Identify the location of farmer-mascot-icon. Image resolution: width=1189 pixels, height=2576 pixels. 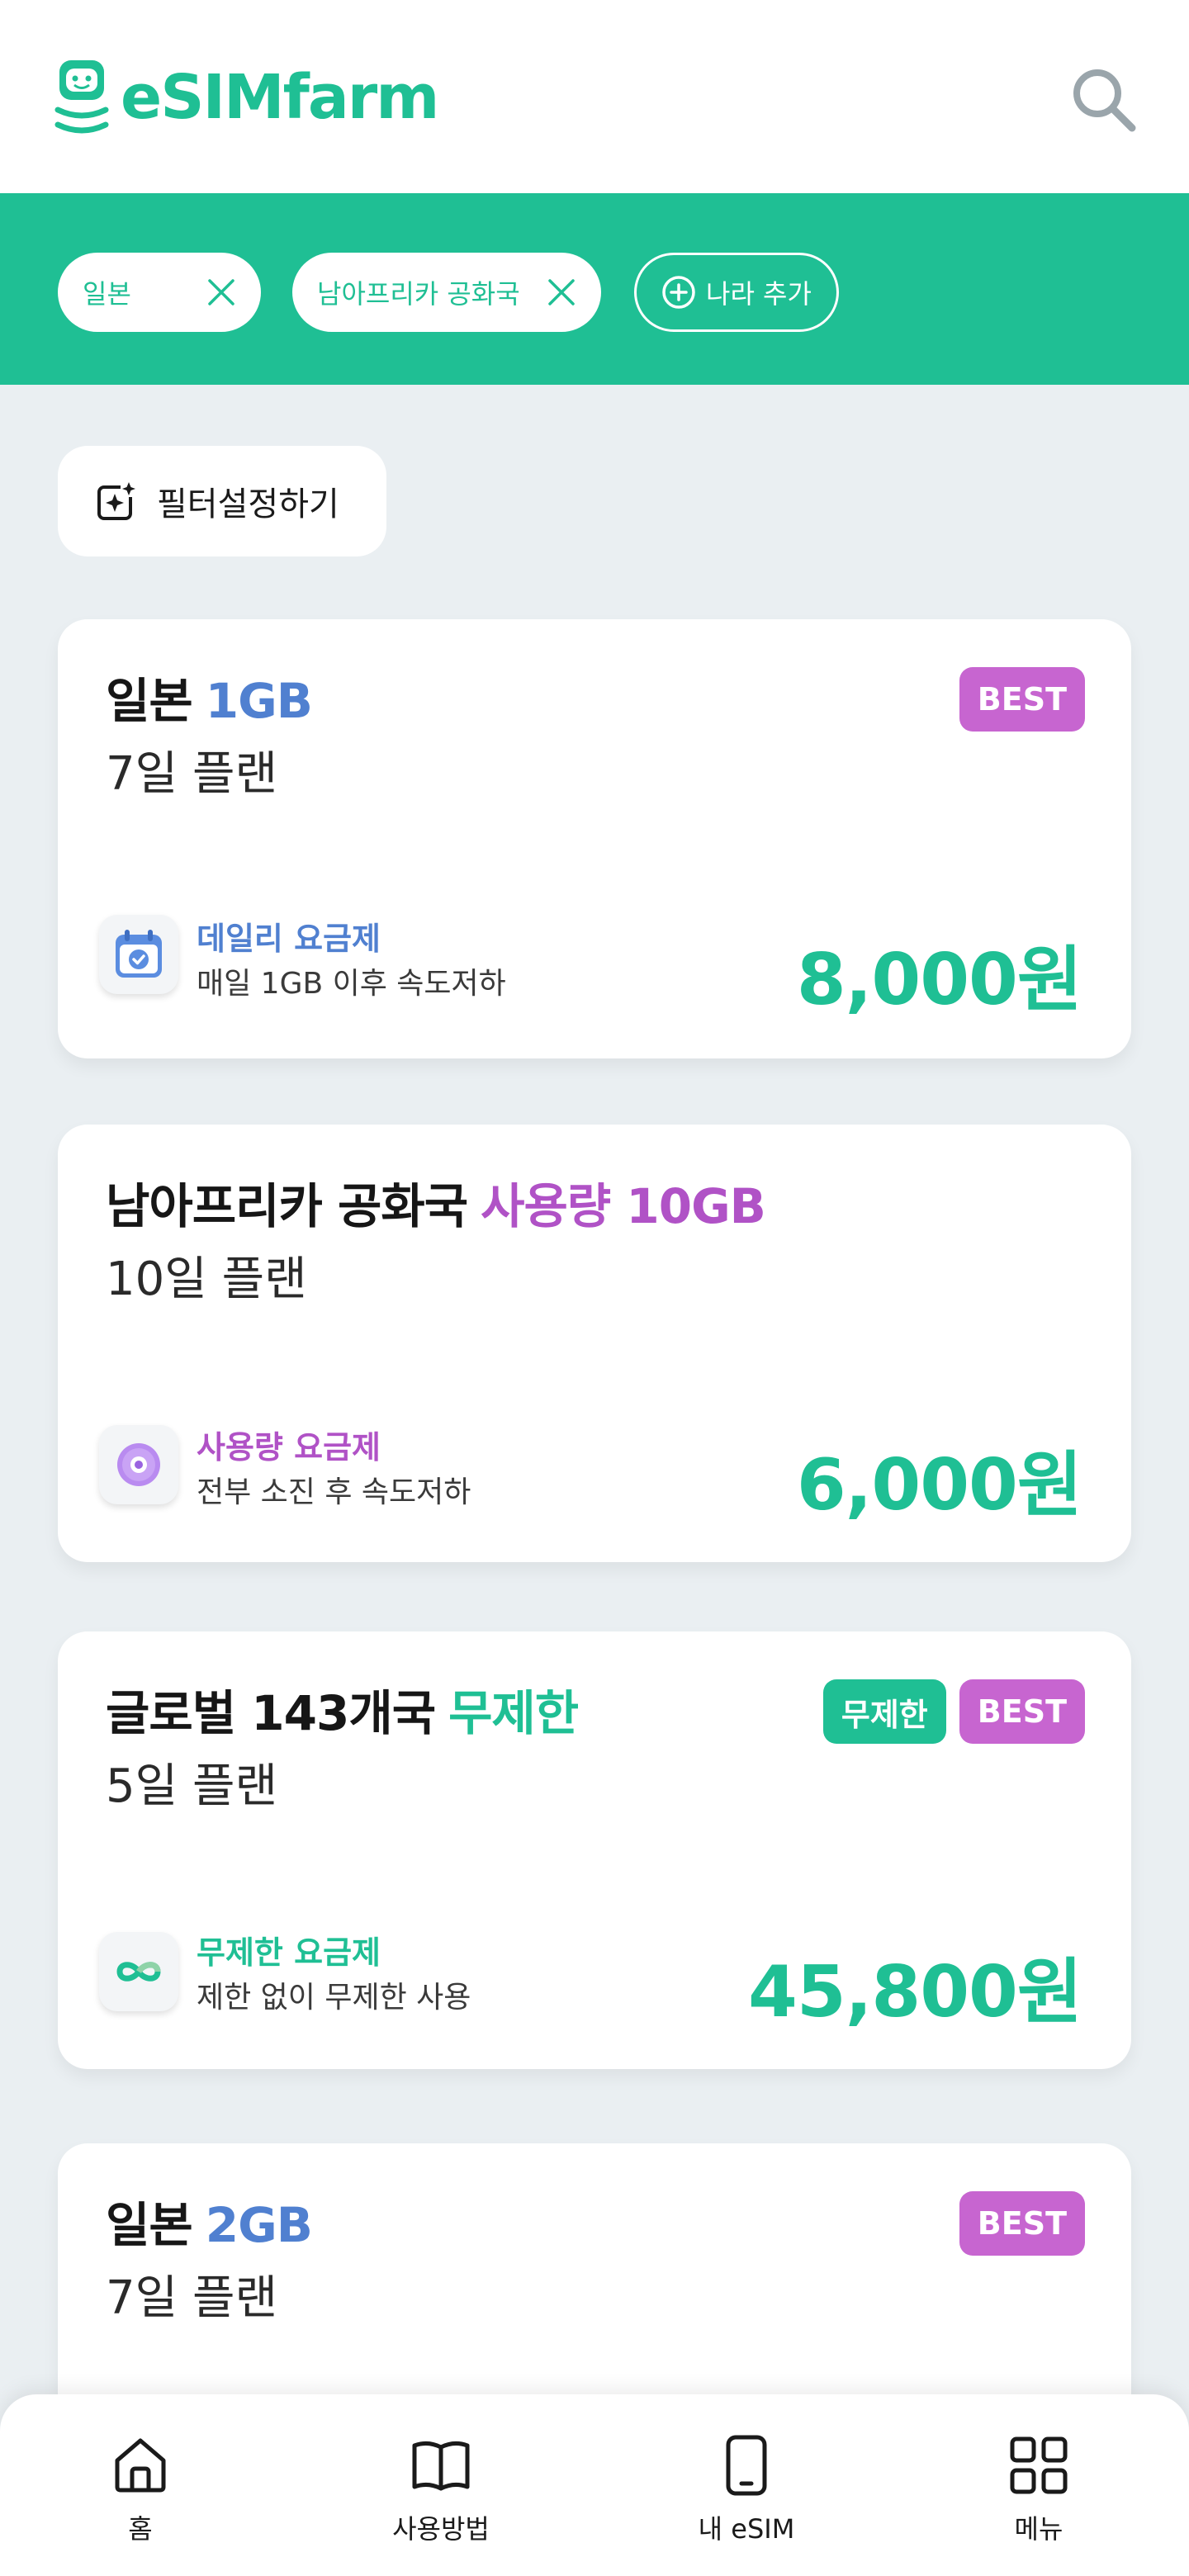
(81, 97).